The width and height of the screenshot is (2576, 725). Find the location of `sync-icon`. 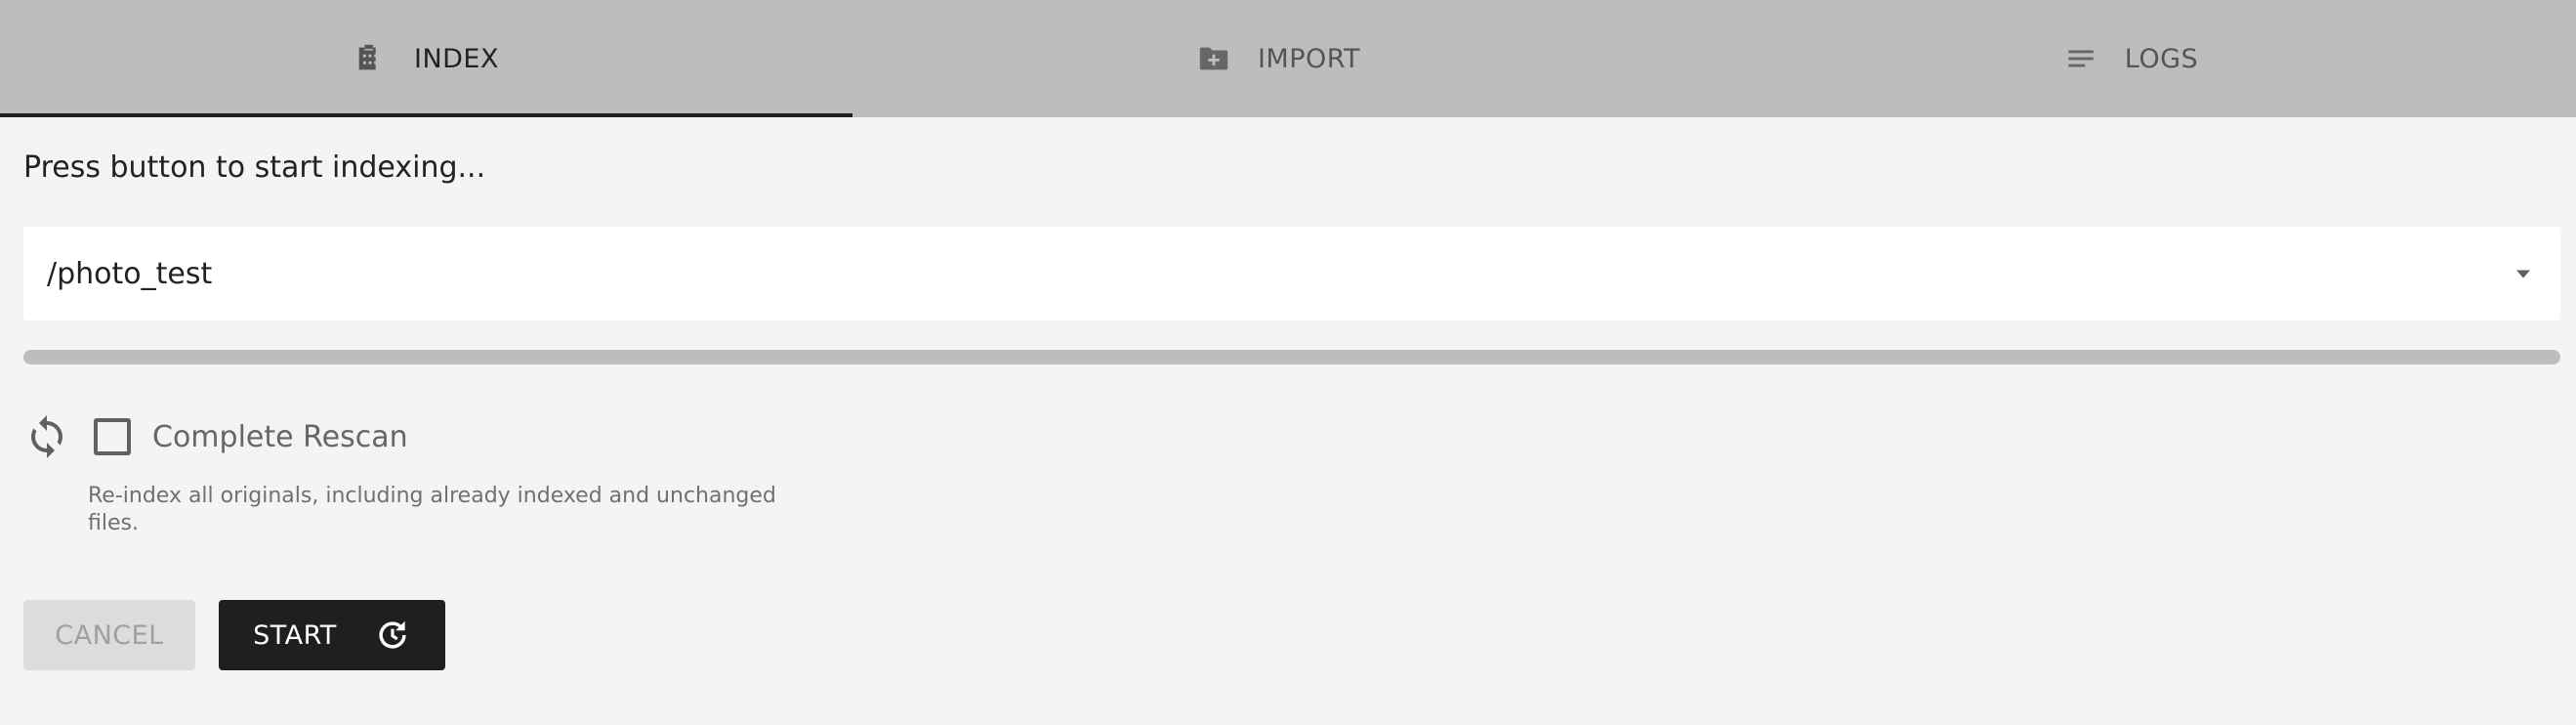

sync-icon is located at coordinates (46, 436).